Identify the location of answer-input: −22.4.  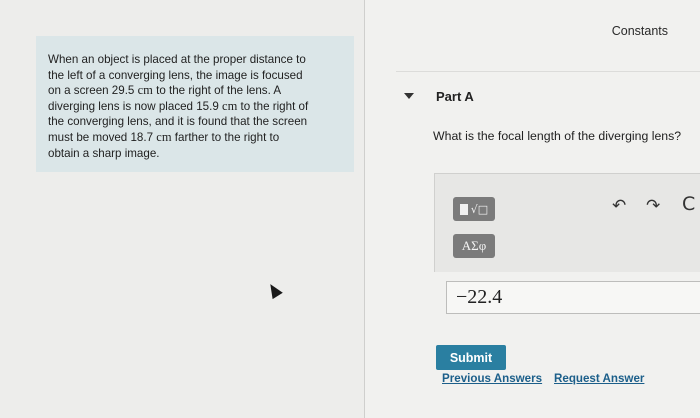
(573, 297).